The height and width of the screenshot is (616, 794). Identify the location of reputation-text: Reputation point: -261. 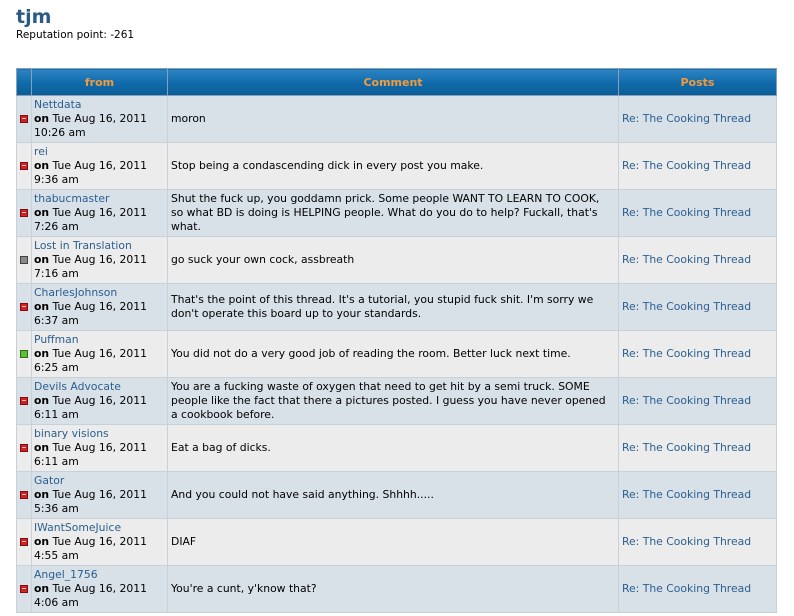
(75, 35).